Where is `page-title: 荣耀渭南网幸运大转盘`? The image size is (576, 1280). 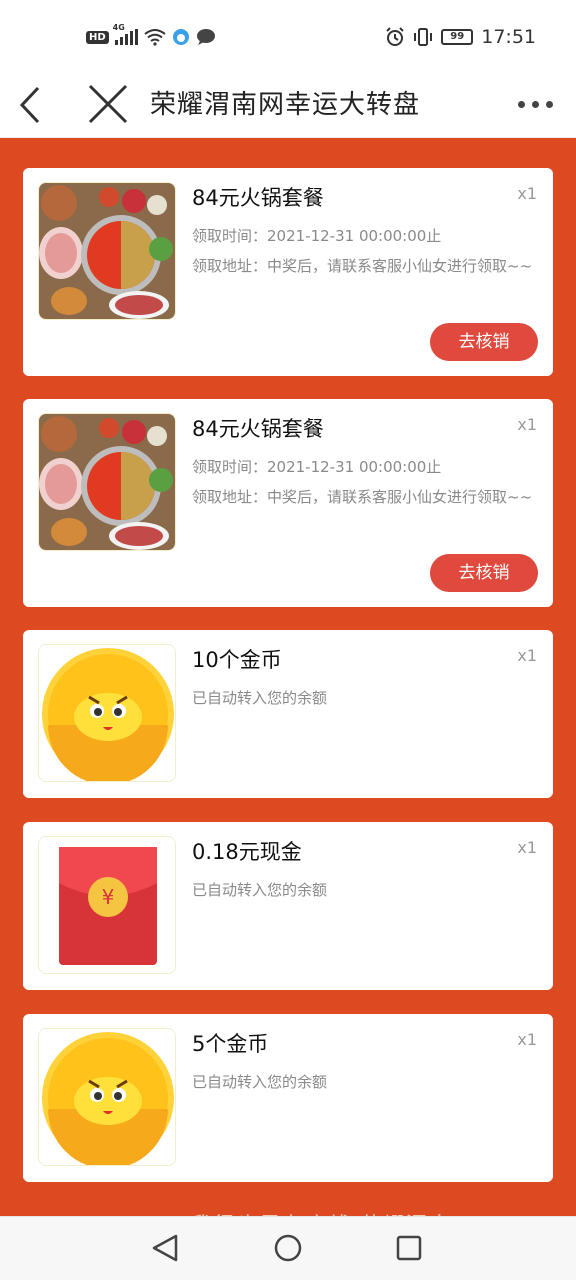 page-title: 荣耀渭南网幸运大转盘 is located at coordinates (285, 105).